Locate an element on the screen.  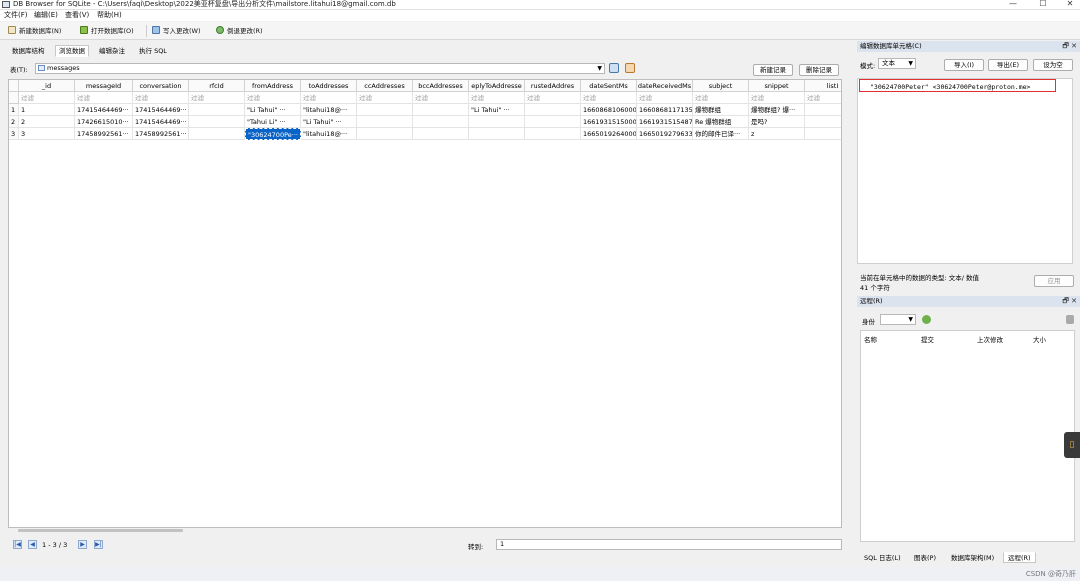
table-cell: Re 爆物群组 is located at coordinates (721, 122).